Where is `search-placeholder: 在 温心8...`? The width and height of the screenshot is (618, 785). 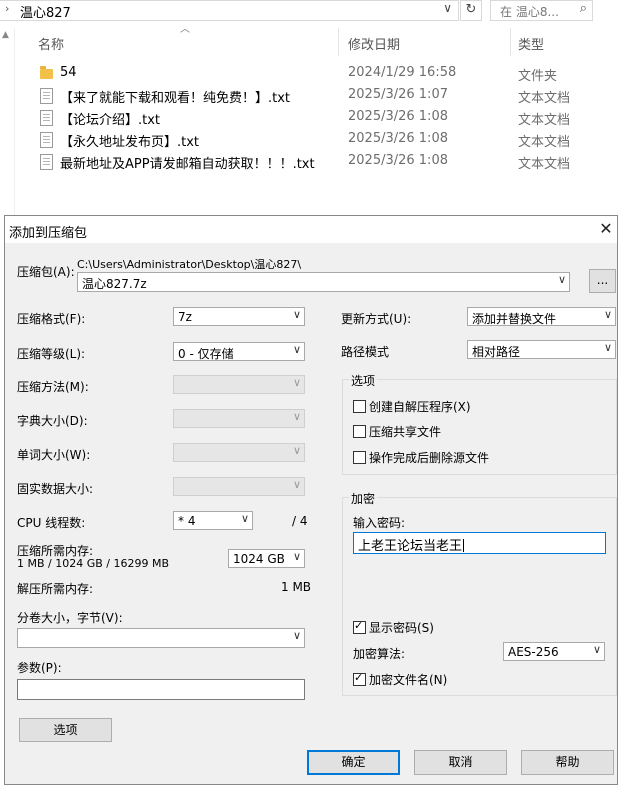 search-placeholder: 在 温心8... is located at coordinates (529, 12).